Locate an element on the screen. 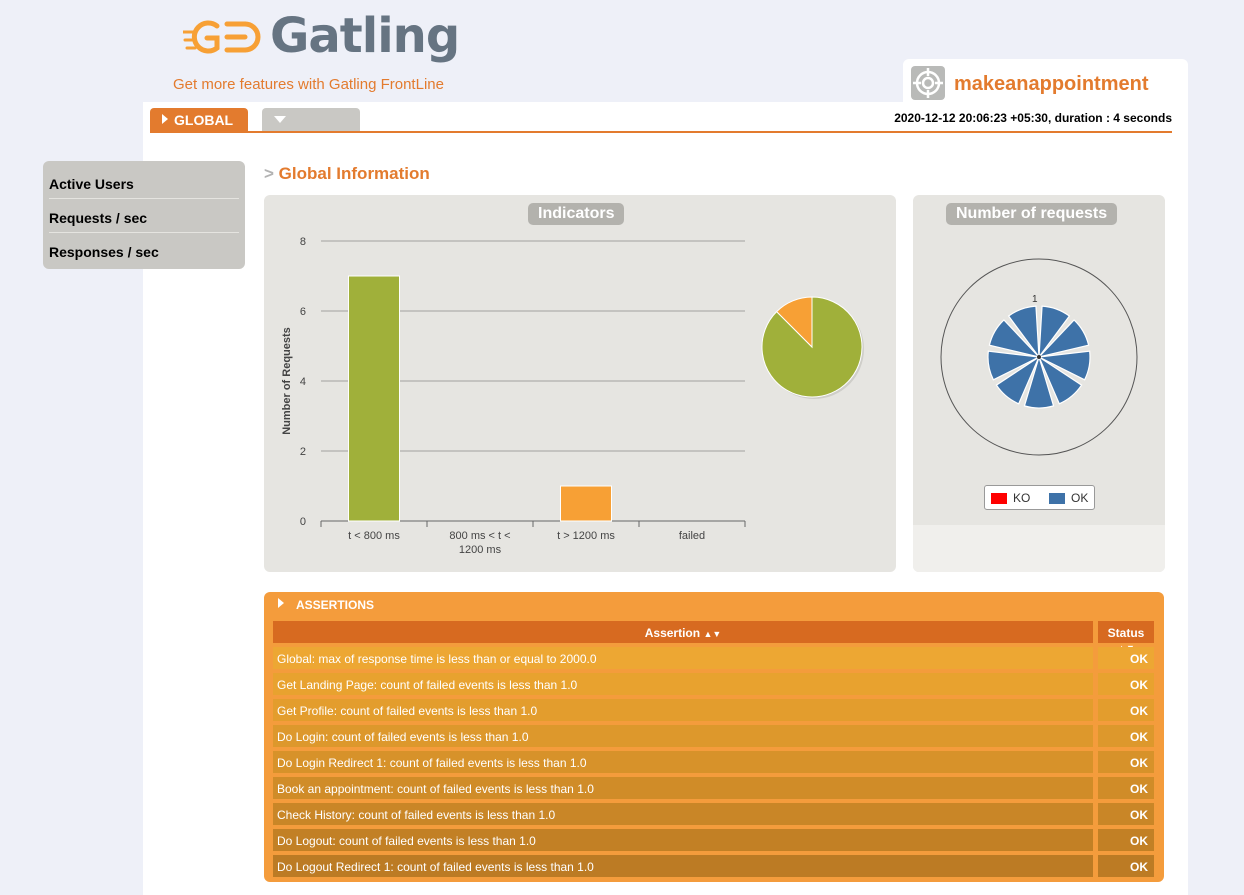 This screenshot has width=1244, height=895. assertions-heading: ASSERTIONS is located at coordinates (335, 605).